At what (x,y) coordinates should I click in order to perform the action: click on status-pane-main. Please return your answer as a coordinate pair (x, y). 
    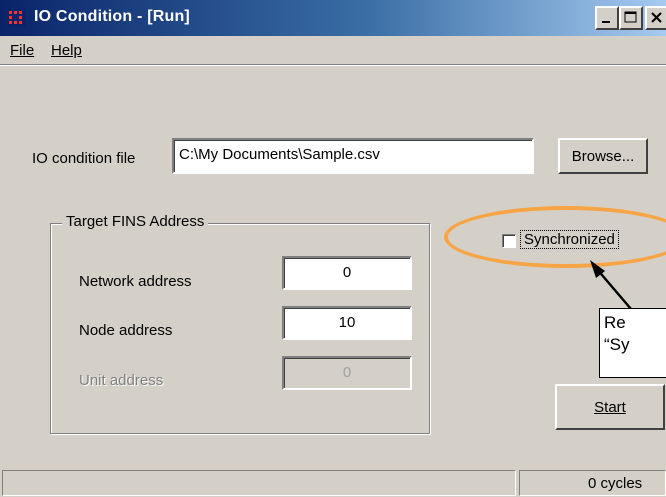
    Looking at the image, I should click on (259, 483).